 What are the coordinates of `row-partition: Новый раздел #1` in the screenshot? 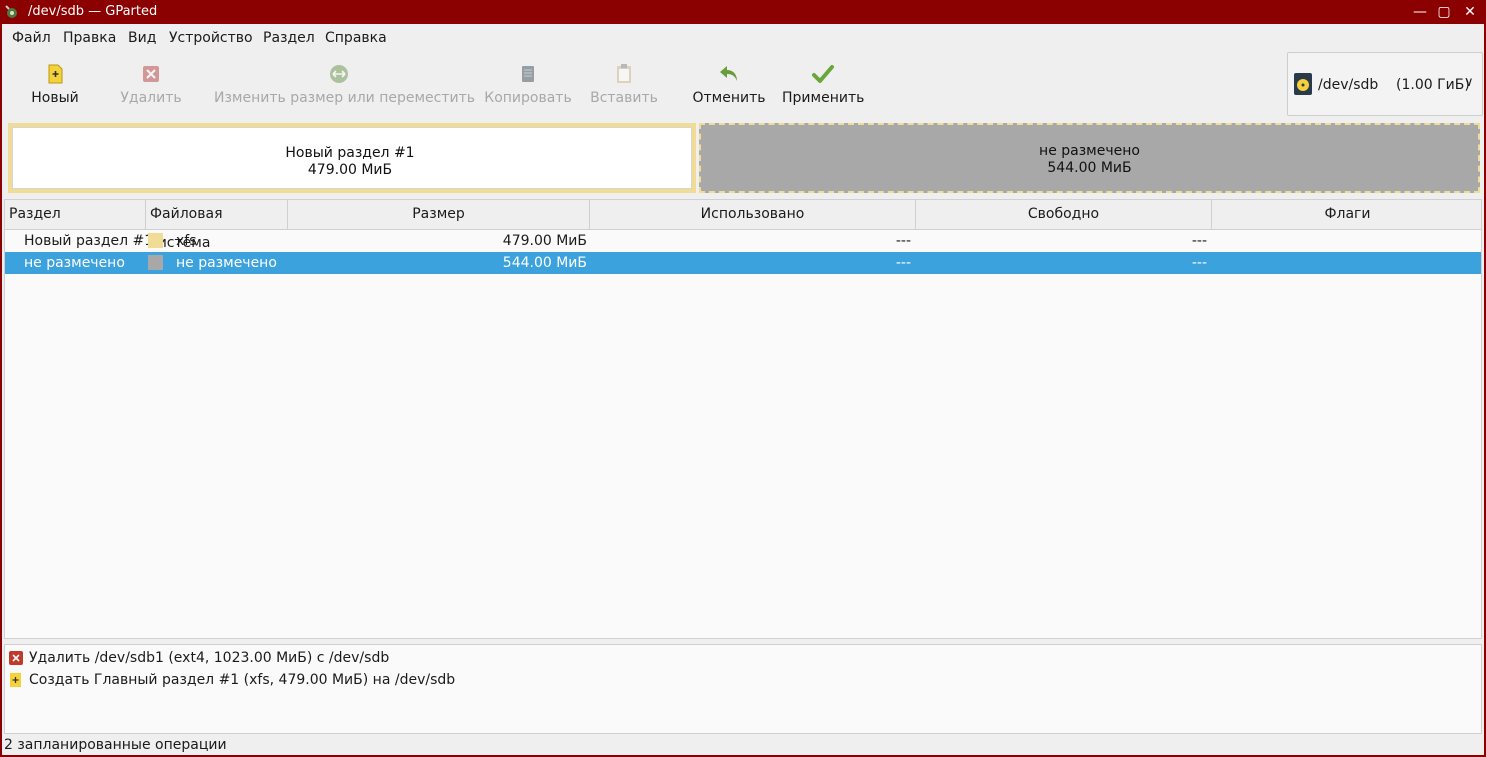 It's located at (89, 241).